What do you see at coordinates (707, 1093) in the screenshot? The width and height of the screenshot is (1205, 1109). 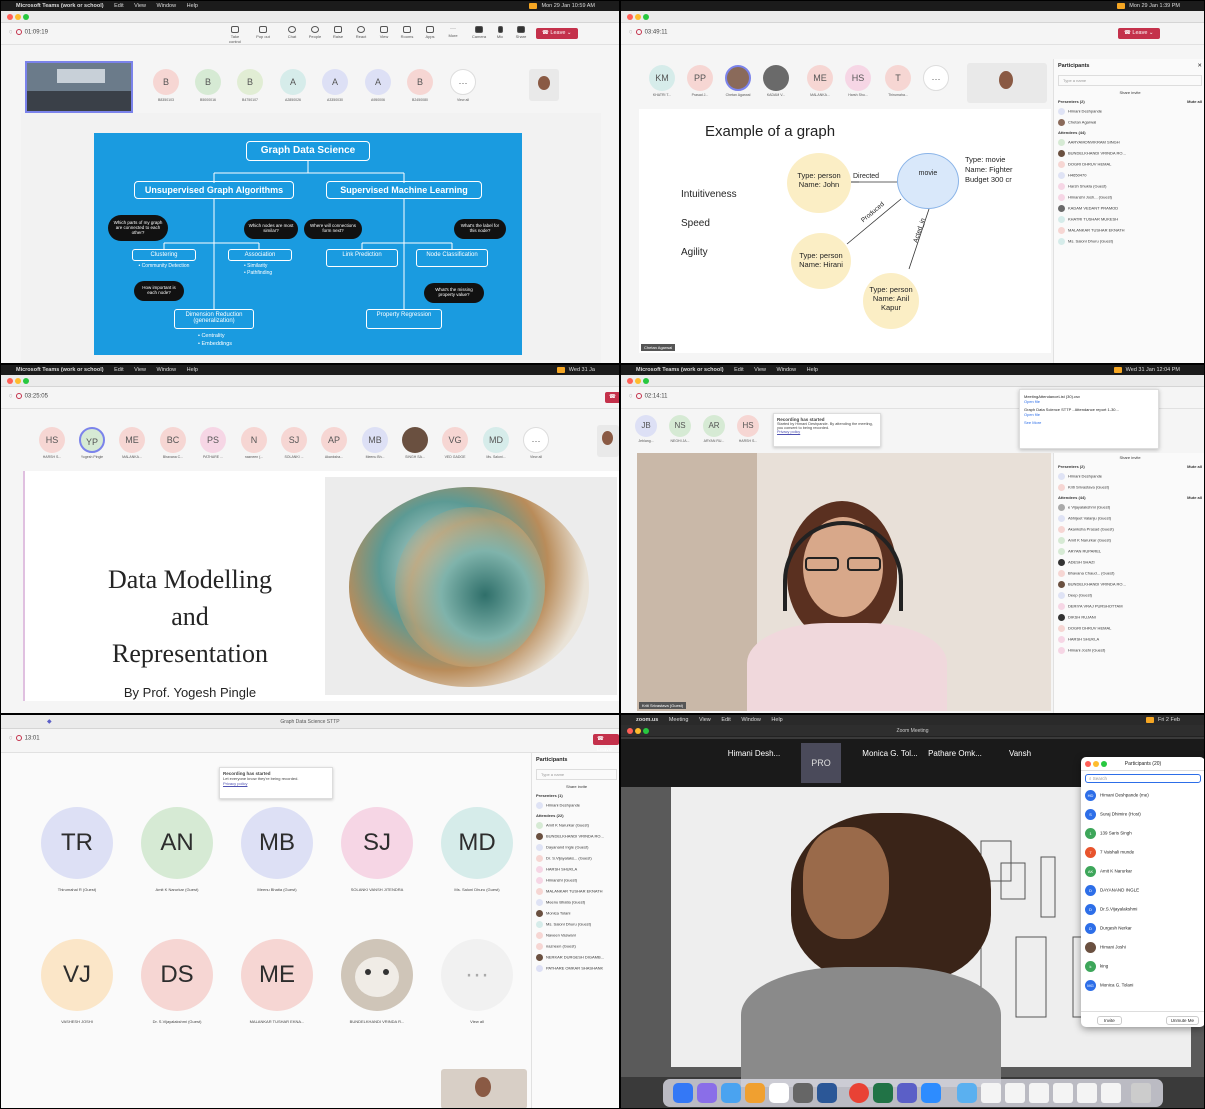 I see `launchpad-icon` at bounding box center [707, 1093].